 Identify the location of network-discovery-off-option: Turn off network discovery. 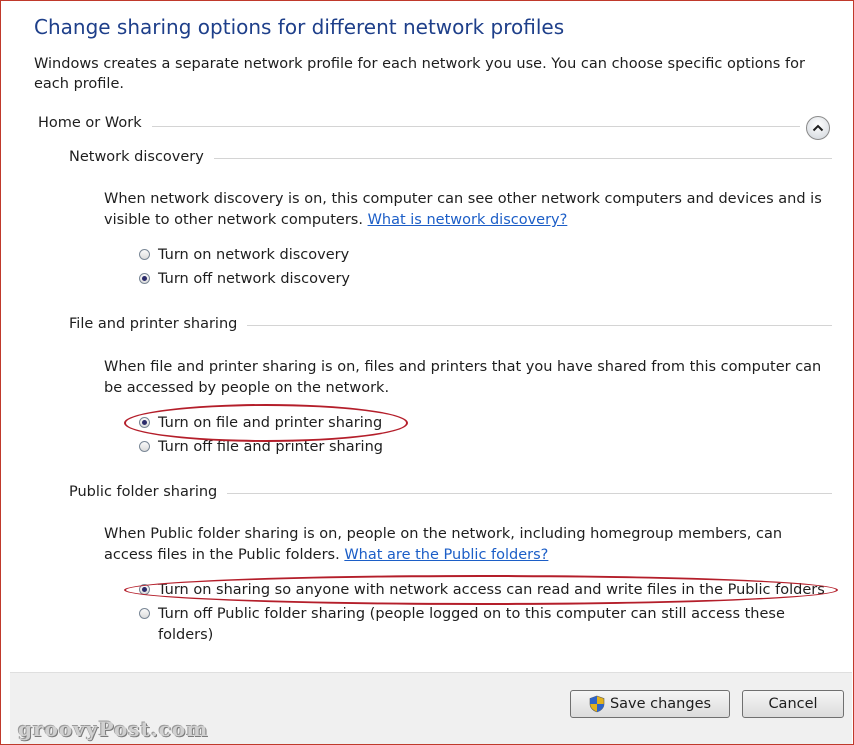
(244, 279).